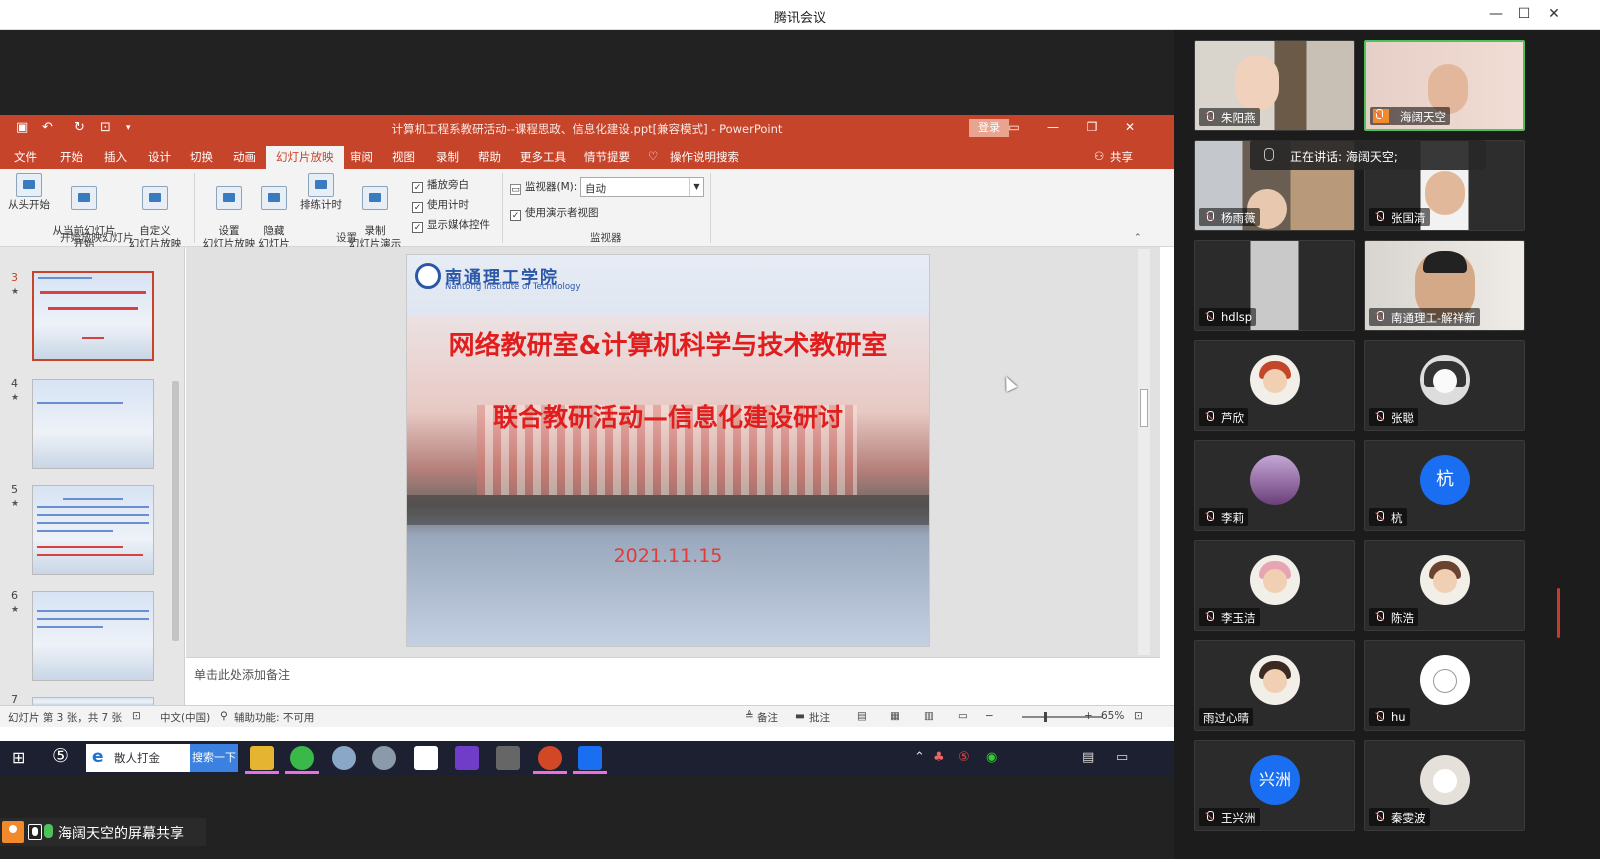 This screenshot has height=859, width=1600. I want to click on app-tools-icon, so click(508, 758).